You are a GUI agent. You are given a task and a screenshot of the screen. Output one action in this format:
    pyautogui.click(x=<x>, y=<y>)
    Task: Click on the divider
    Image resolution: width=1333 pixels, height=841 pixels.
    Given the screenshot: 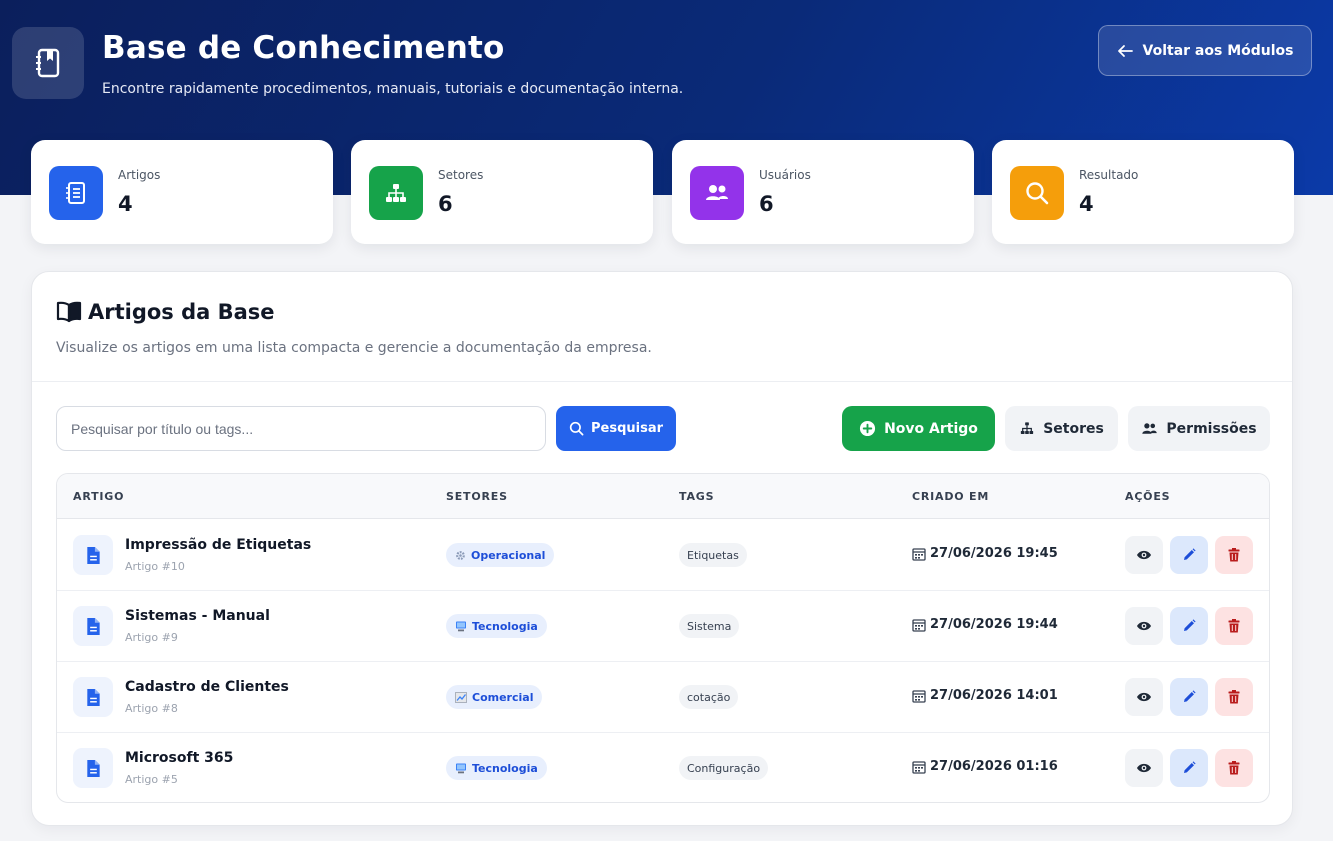 What is the action you would take?
    pyautogui.click(x=662, y=381)
    